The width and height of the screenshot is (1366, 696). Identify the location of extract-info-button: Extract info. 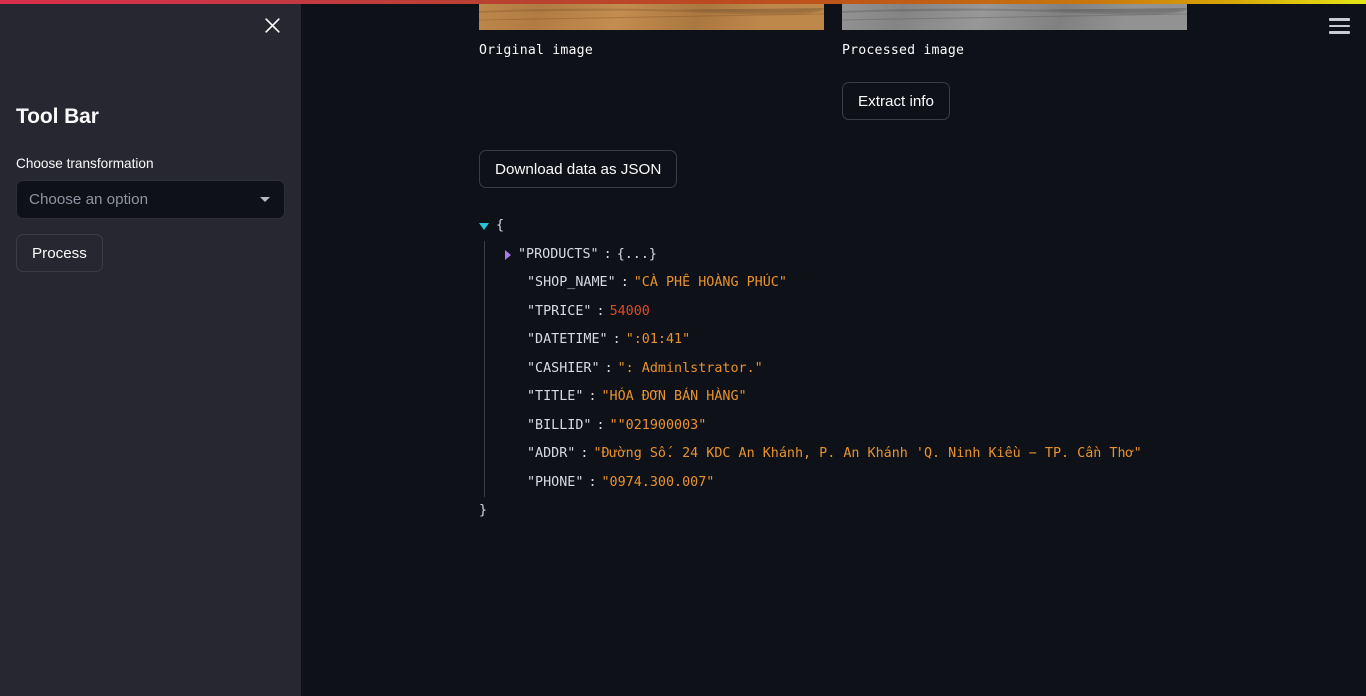
(896, 101).